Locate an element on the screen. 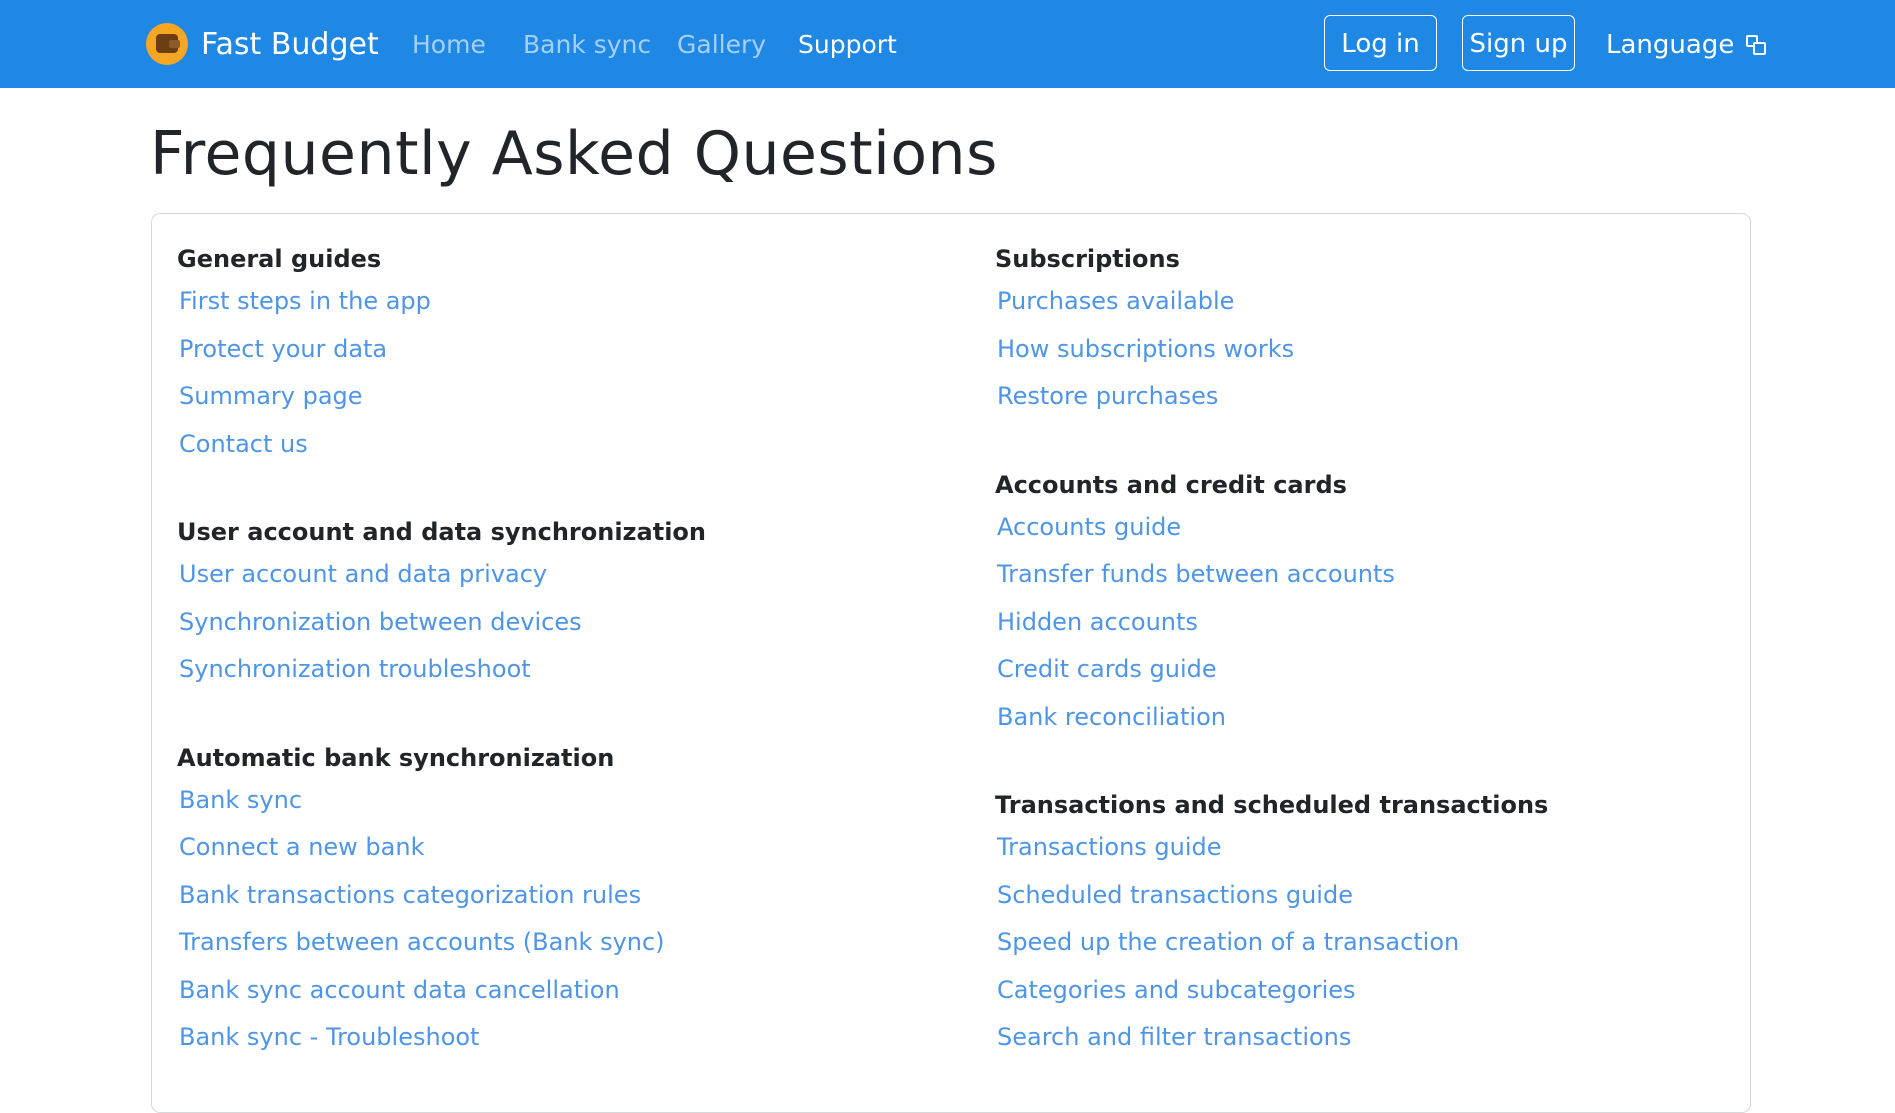 Image resolution: width=1895 pixels, height=1113 pixels. section-title: Accounts and credit cards is located at coordinates (1171, 484).